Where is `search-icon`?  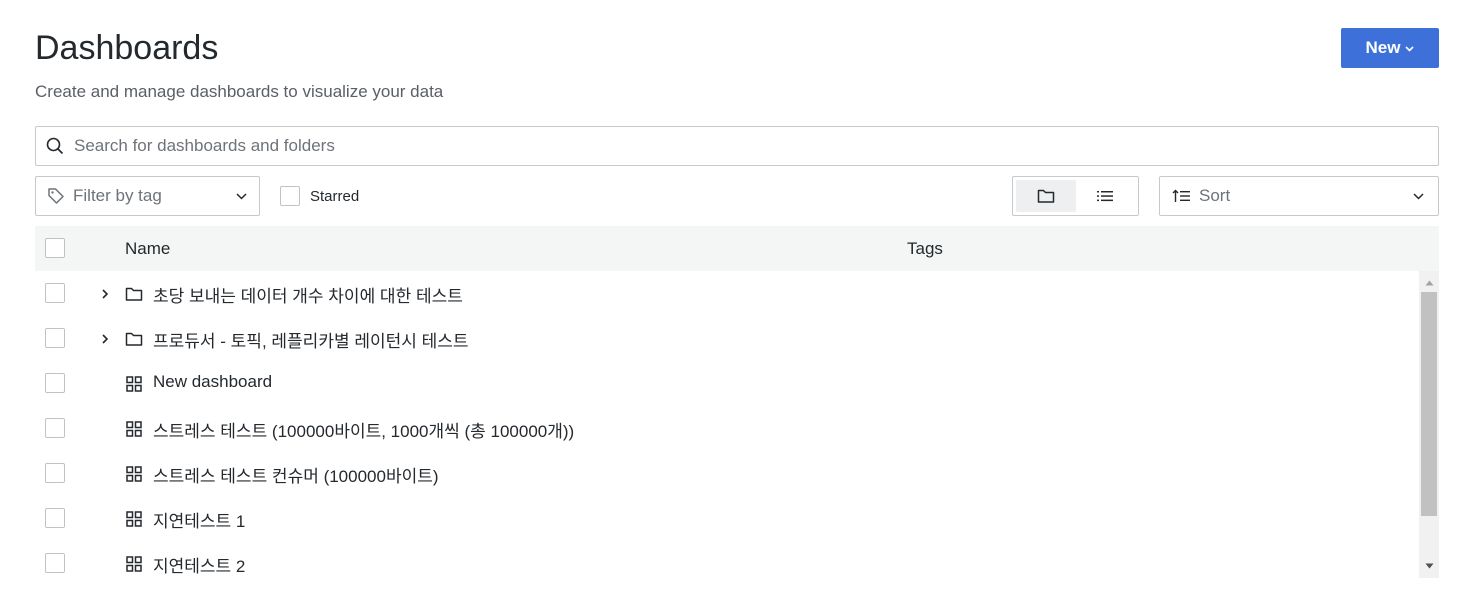 search-icon is located at coordinates (55, 146).